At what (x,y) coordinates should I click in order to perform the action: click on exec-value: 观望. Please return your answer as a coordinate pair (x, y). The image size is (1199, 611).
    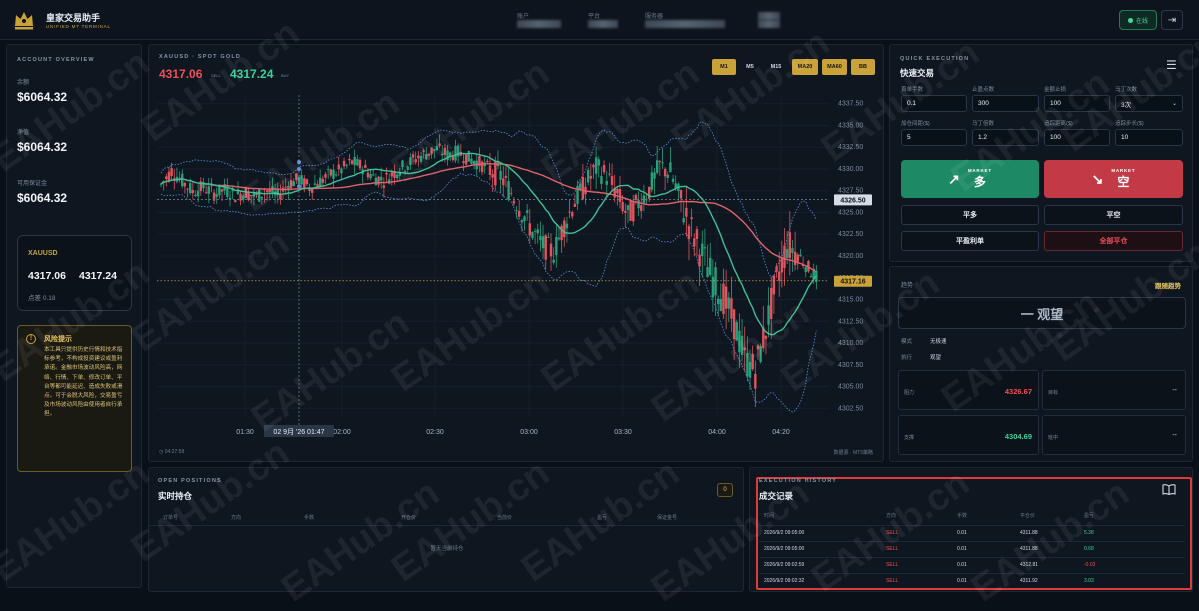
    Looking at the image, I should click on (936, 358).